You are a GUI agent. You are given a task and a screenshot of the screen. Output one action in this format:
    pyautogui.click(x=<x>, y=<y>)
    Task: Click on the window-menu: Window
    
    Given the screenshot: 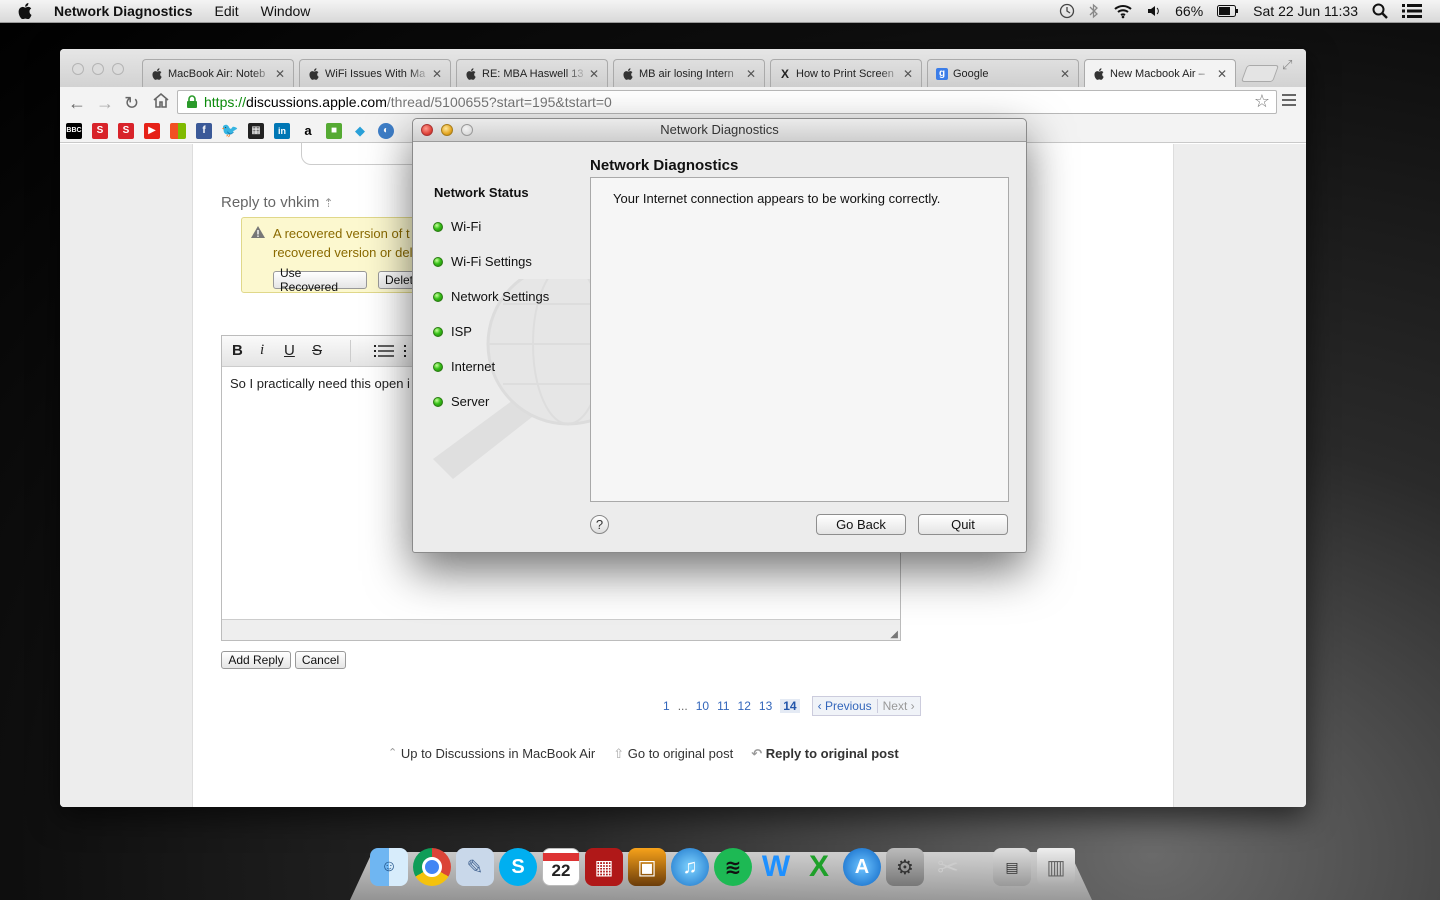 What is the action you would take?
    pyautogui.click(x=286, y=11)
    